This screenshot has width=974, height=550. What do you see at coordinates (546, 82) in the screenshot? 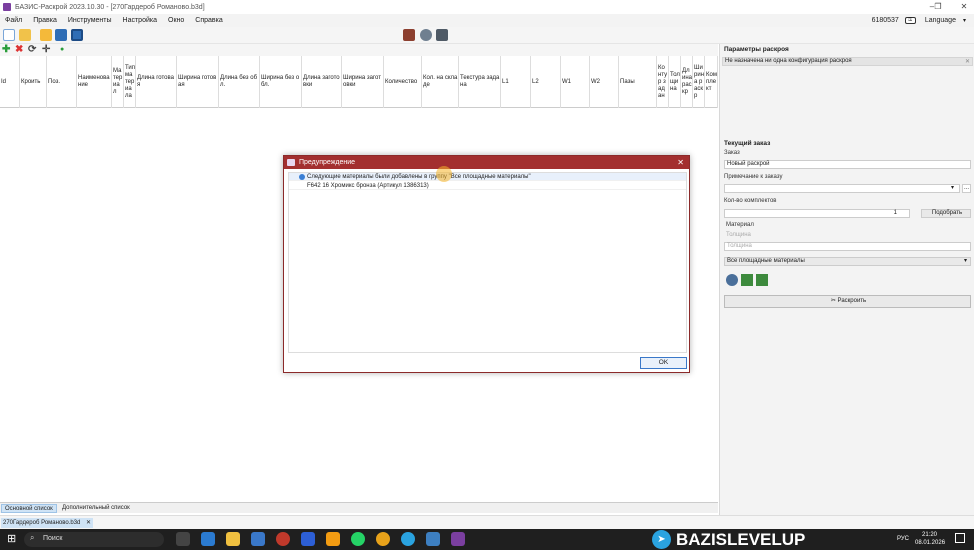
I see `column-header: L2` at bounding box center [546, 82].